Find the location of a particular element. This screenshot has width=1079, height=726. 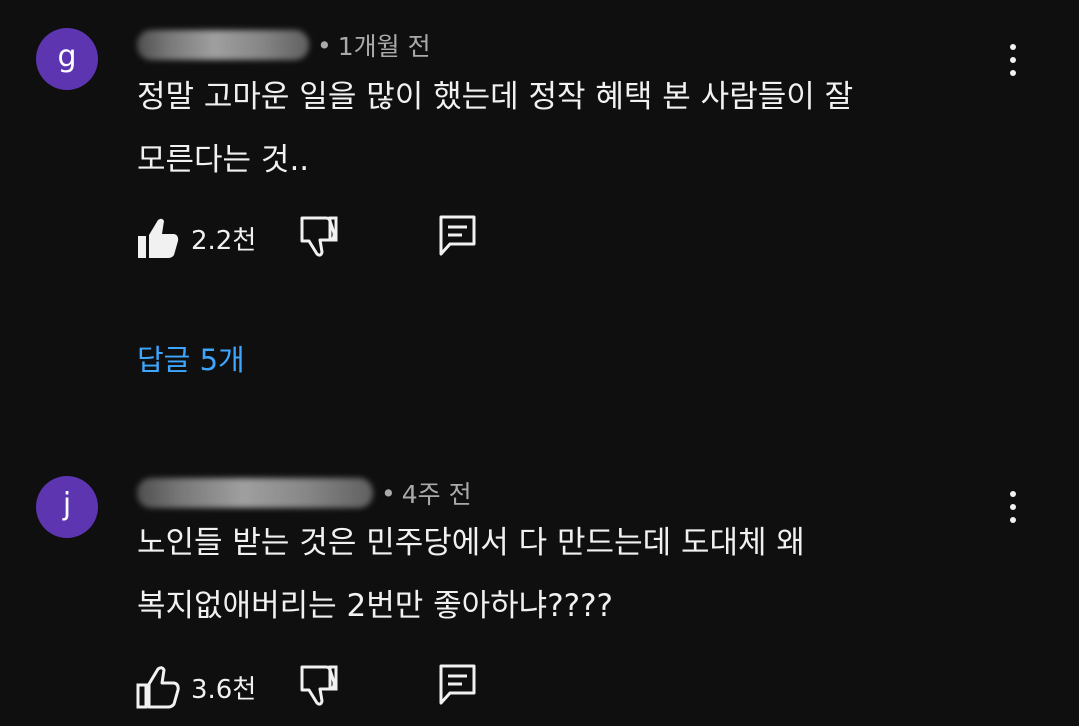

comment-time: 1개월 전 is located at coordinates (384, 45).